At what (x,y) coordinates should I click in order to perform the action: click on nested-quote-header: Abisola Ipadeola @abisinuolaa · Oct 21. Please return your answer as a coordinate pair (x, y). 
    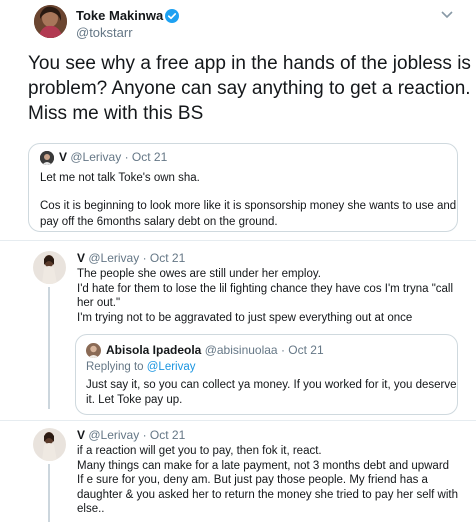
    Looking at the image, I should click on (215, 350).